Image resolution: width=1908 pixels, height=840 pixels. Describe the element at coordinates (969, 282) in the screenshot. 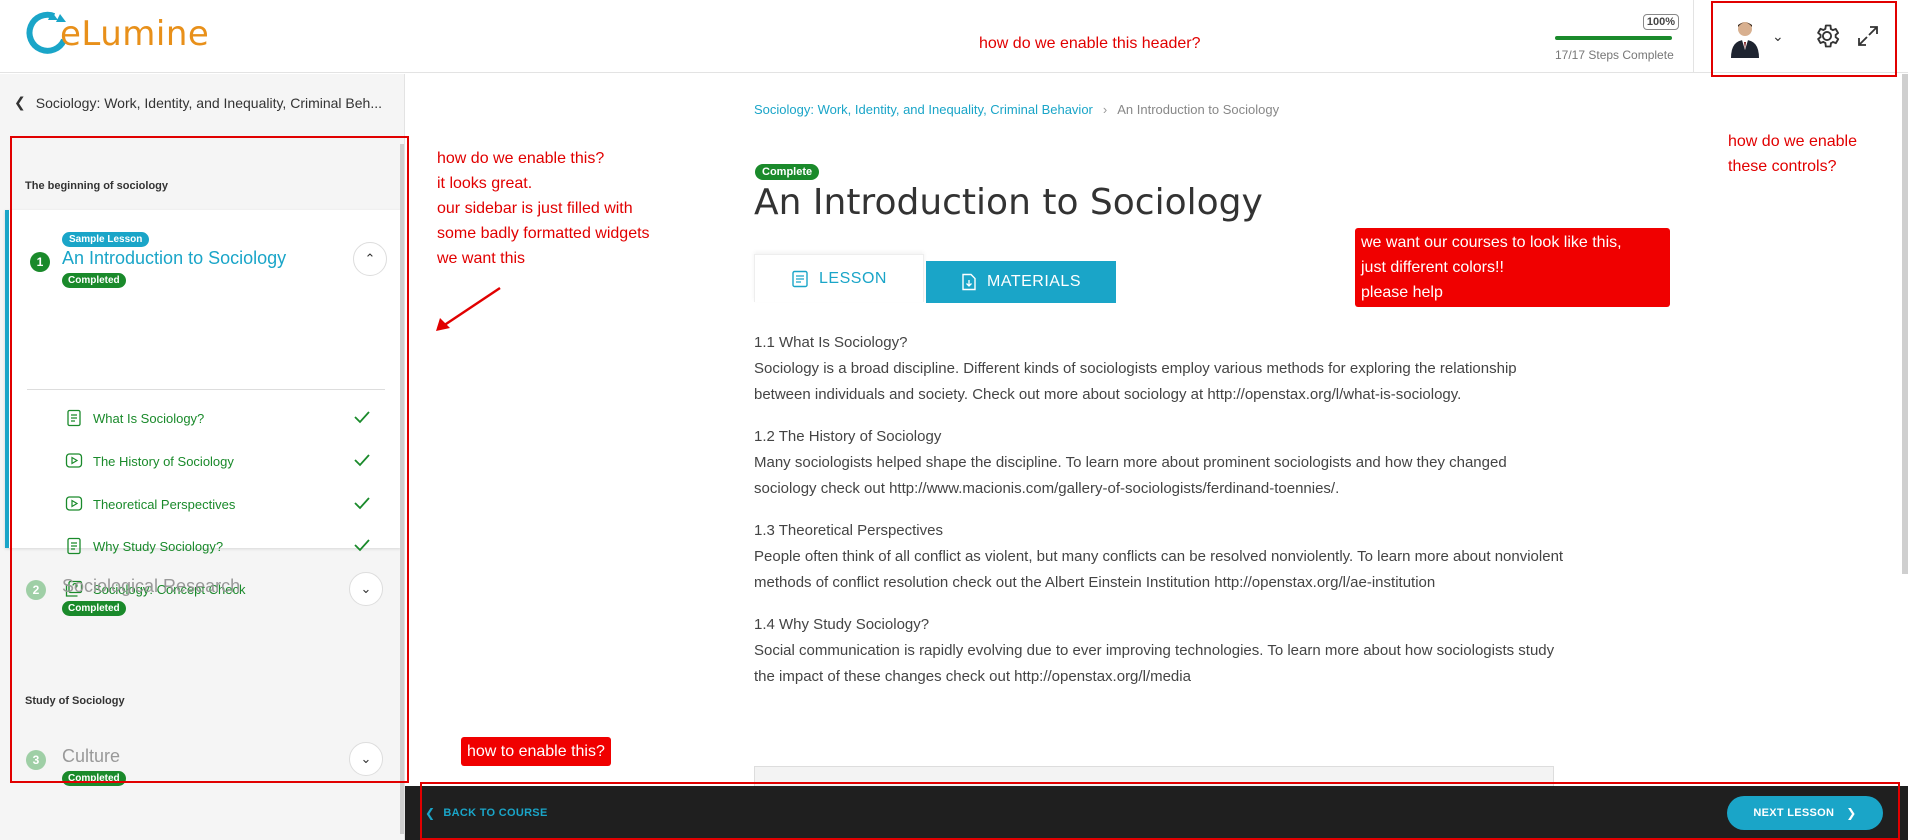

I see `download-document-icon` at that location.